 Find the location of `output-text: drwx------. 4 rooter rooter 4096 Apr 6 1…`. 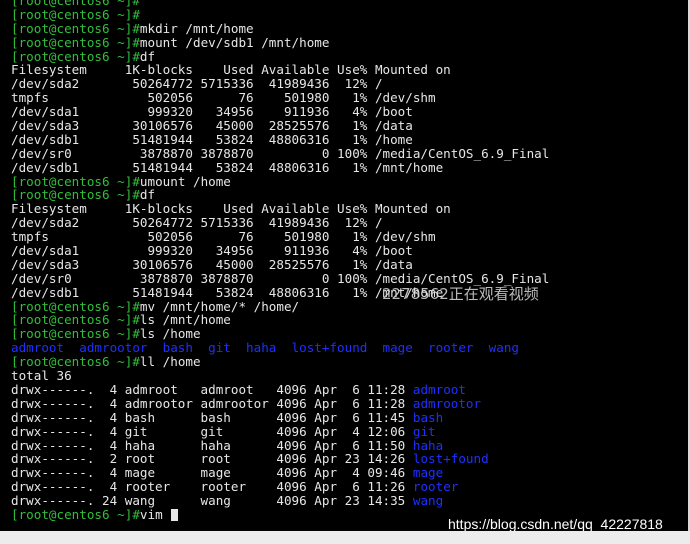

output-text: drwx------. 4 rooter rooter 4096 Apr 6 1… is located at coordinates (212, 487).